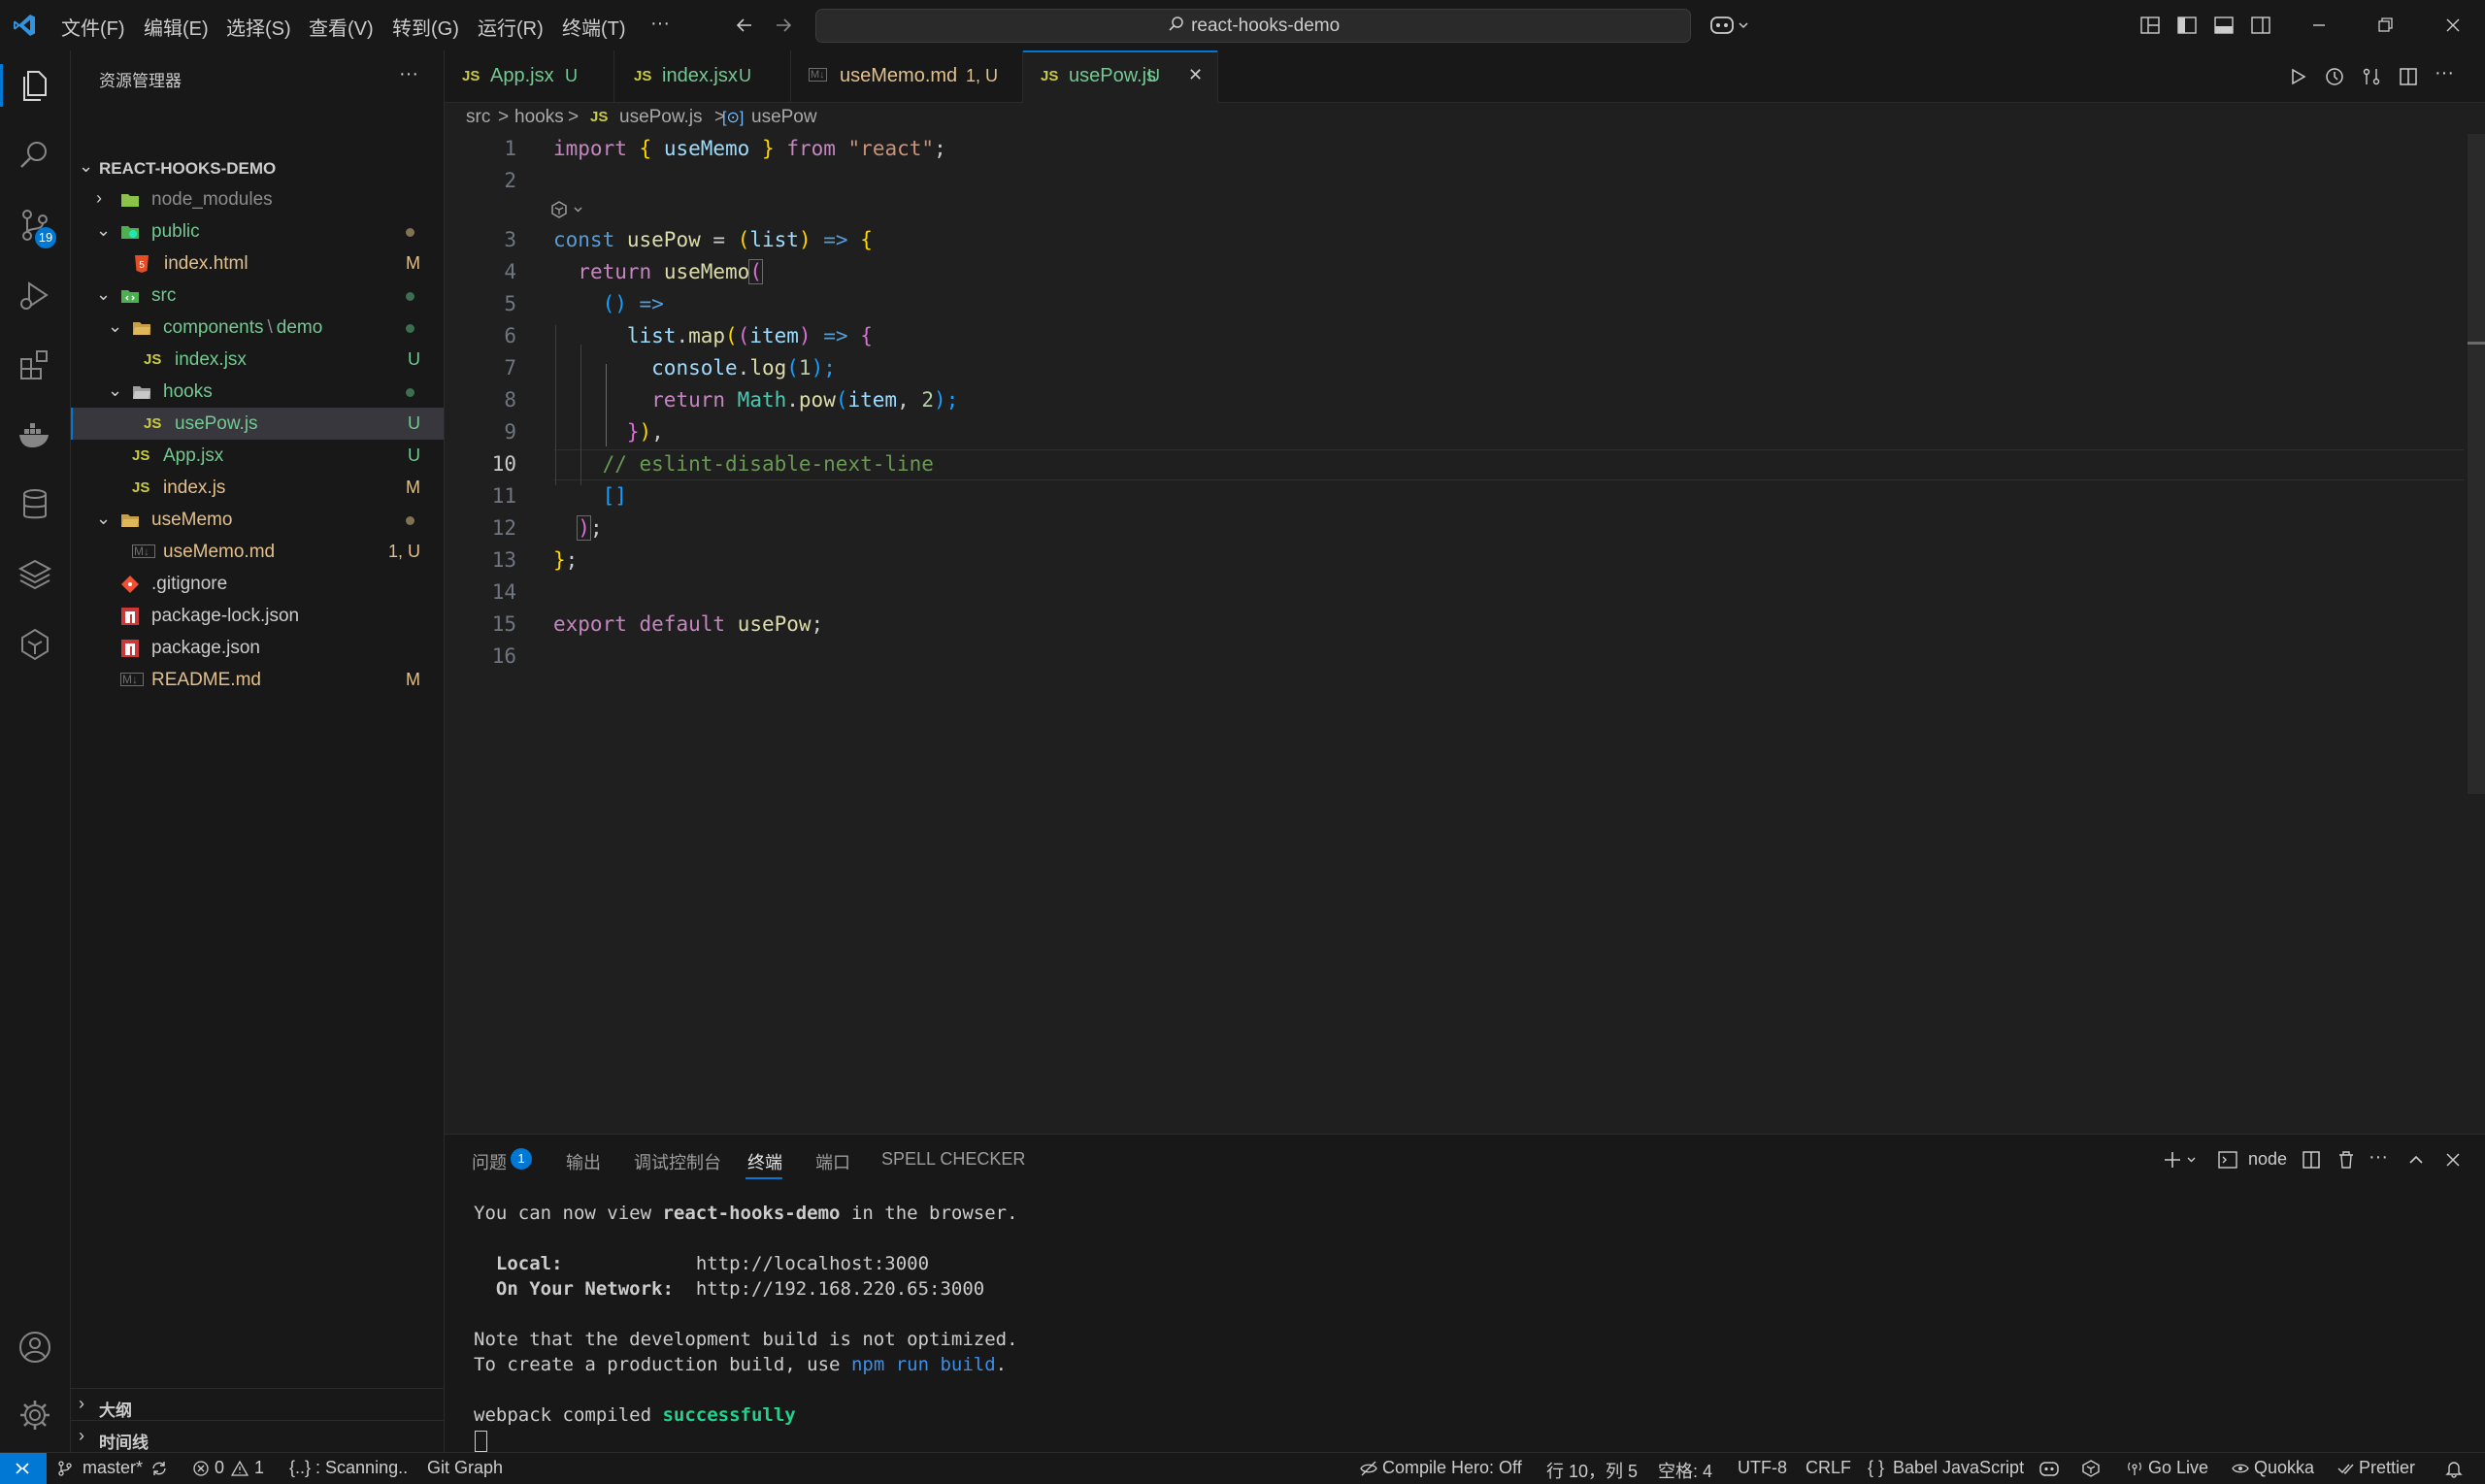  What do you see at coordinates (24, 1468) in the screenshot?
I see `remote-indicator` at bounding box center [24, 1468].